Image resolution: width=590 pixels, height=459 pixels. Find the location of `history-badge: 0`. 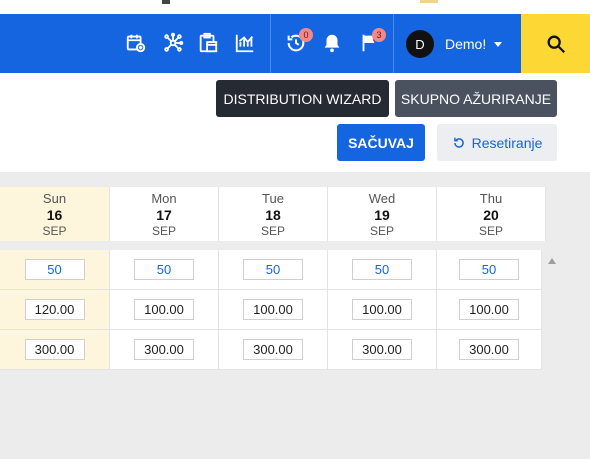

history-badge: 0 is located at coordinates (306, 35).